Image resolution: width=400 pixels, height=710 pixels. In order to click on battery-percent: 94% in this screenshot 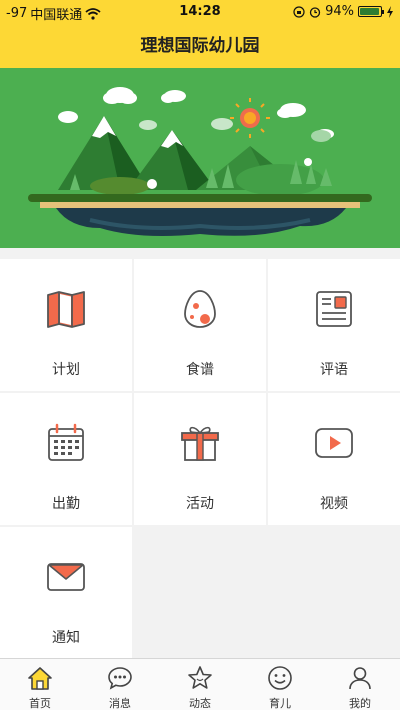, I will do `click(339, 11)`.